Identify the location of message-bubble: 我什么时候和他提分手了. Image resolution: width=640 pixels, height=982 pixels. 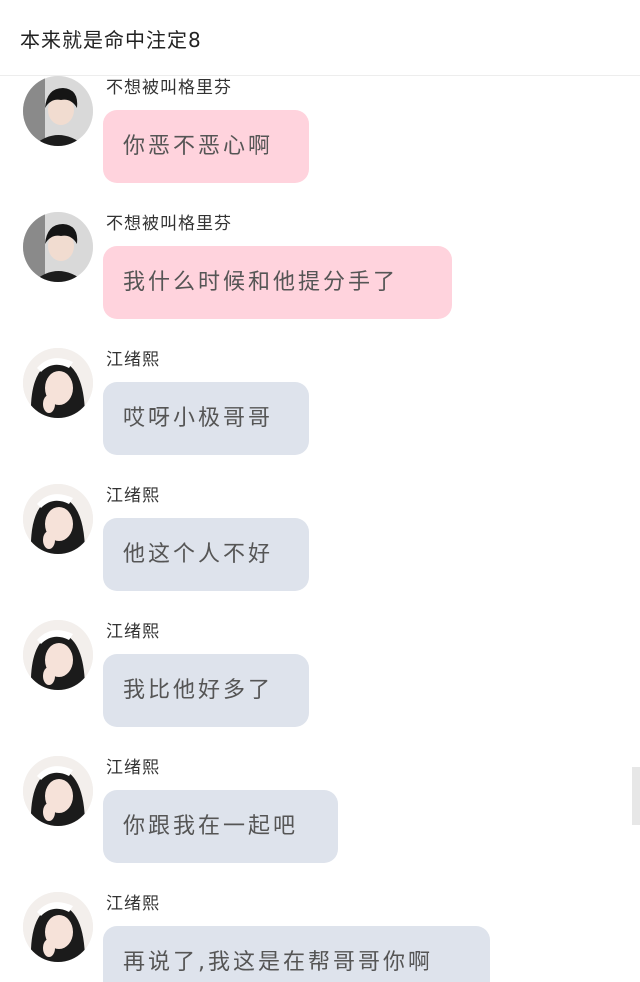
(277, 282).